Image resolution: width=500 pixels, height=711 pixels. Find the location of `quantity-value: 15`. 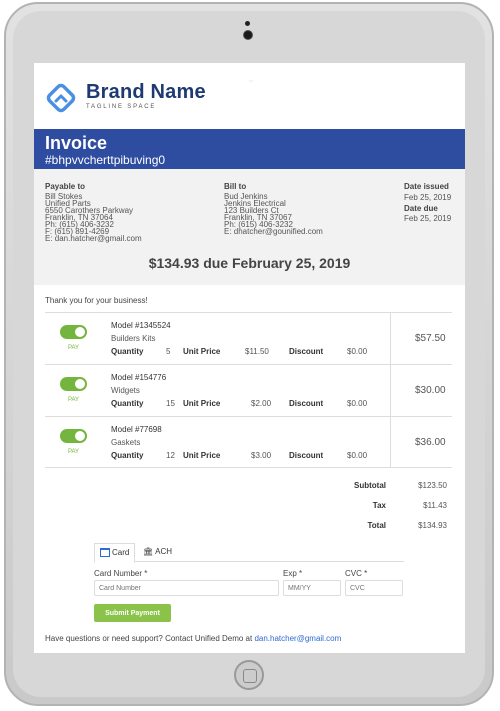

quantity-value: 15 is located at coordinates (170, 403).